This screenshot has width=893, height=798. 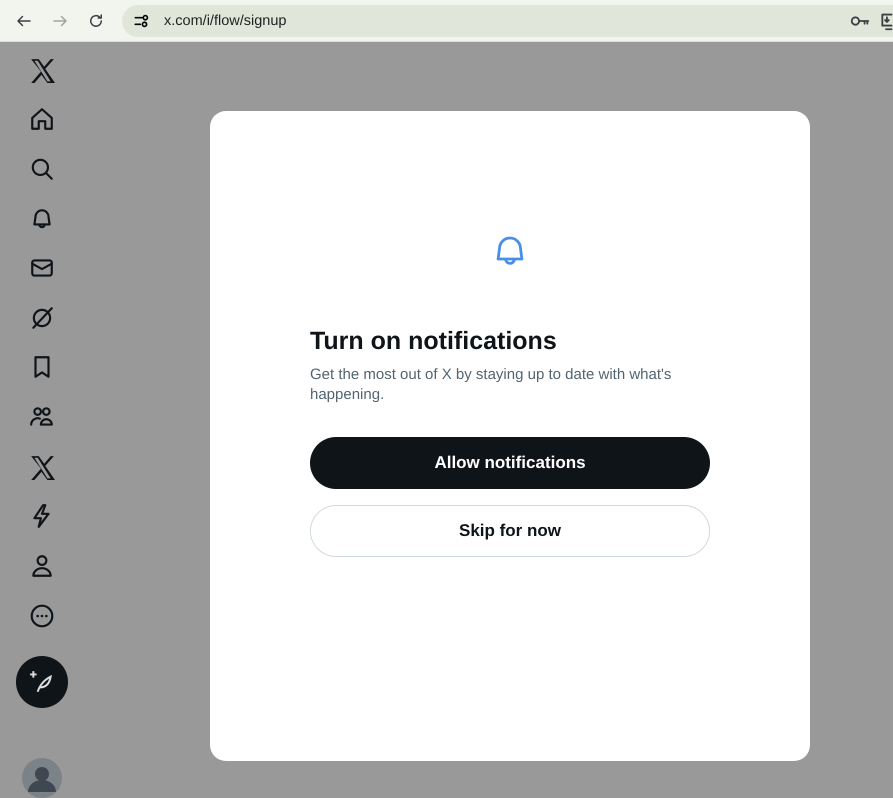 I want to click on address-bar: x.com/i/flow/signup, so click(x=507, y=20).